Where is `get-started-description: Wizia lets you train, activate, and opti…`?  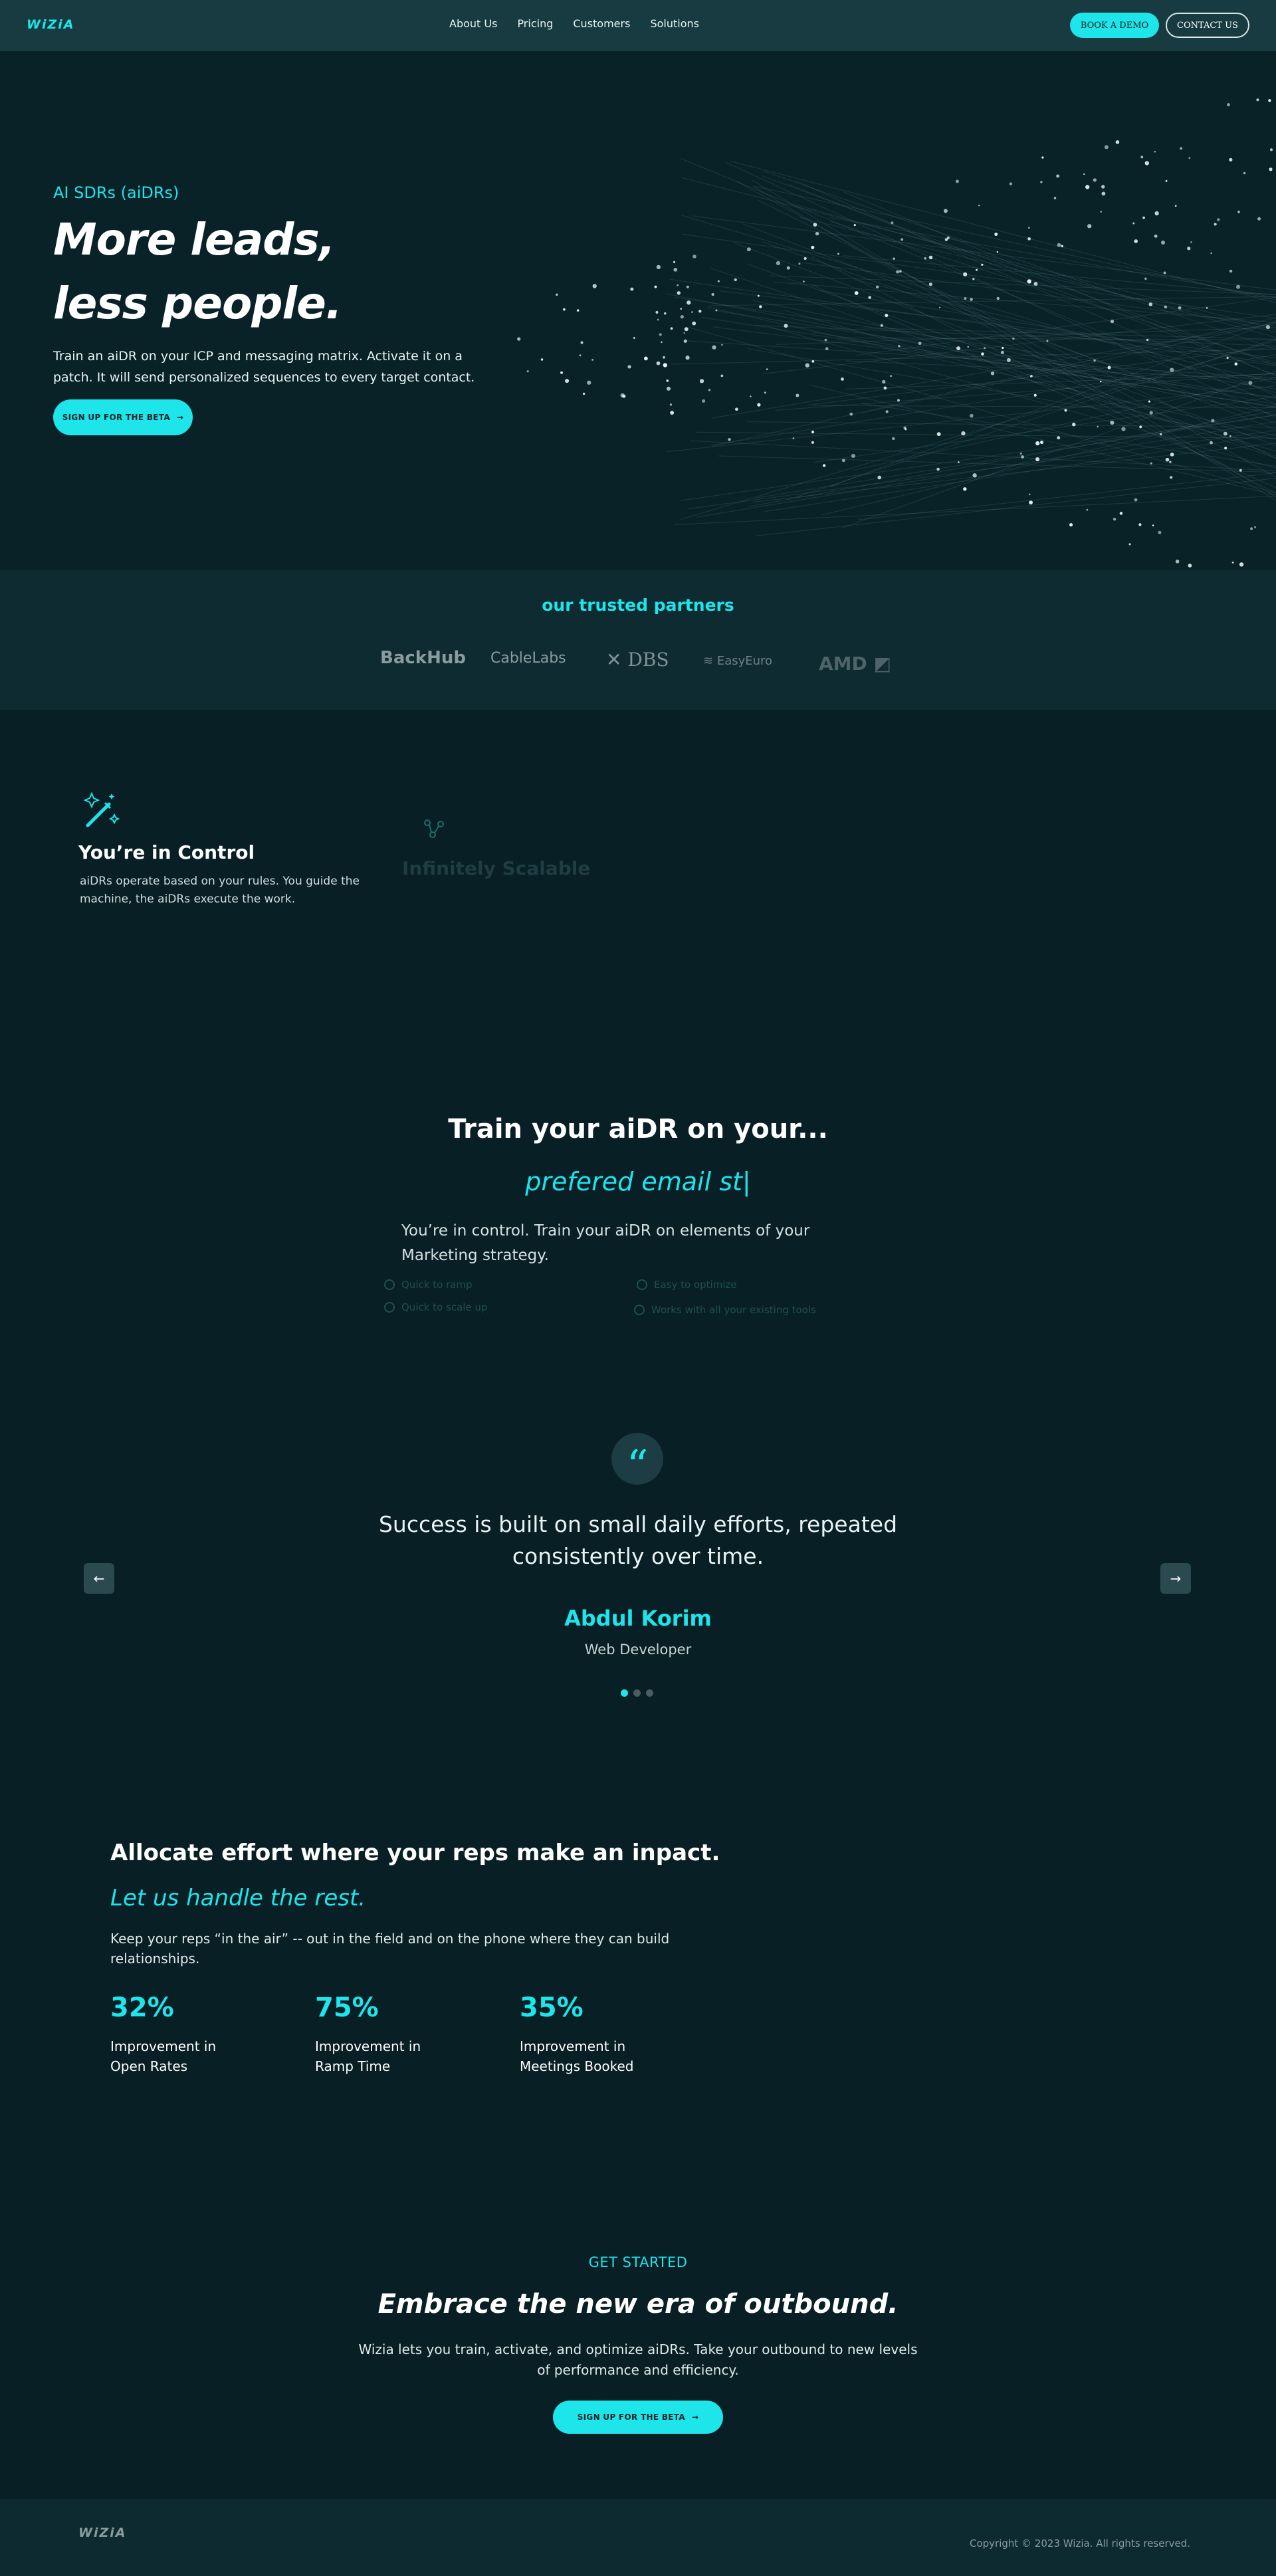
get-started-description: Wizia lets you train, activate, and opti… is located at coordinates (638, 2360).